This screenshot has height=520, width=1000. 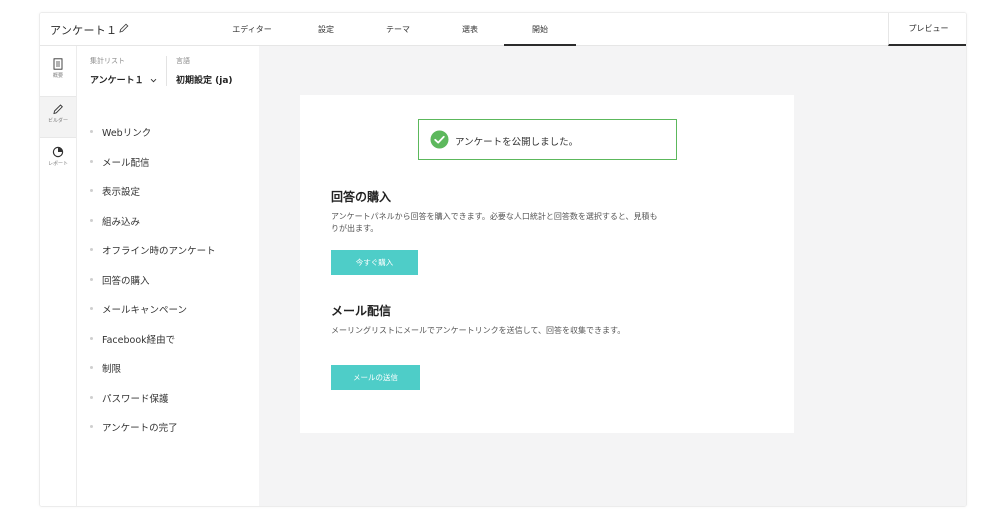 I want to click on send-email-button: メールの送信, so click(x=375, y=377).